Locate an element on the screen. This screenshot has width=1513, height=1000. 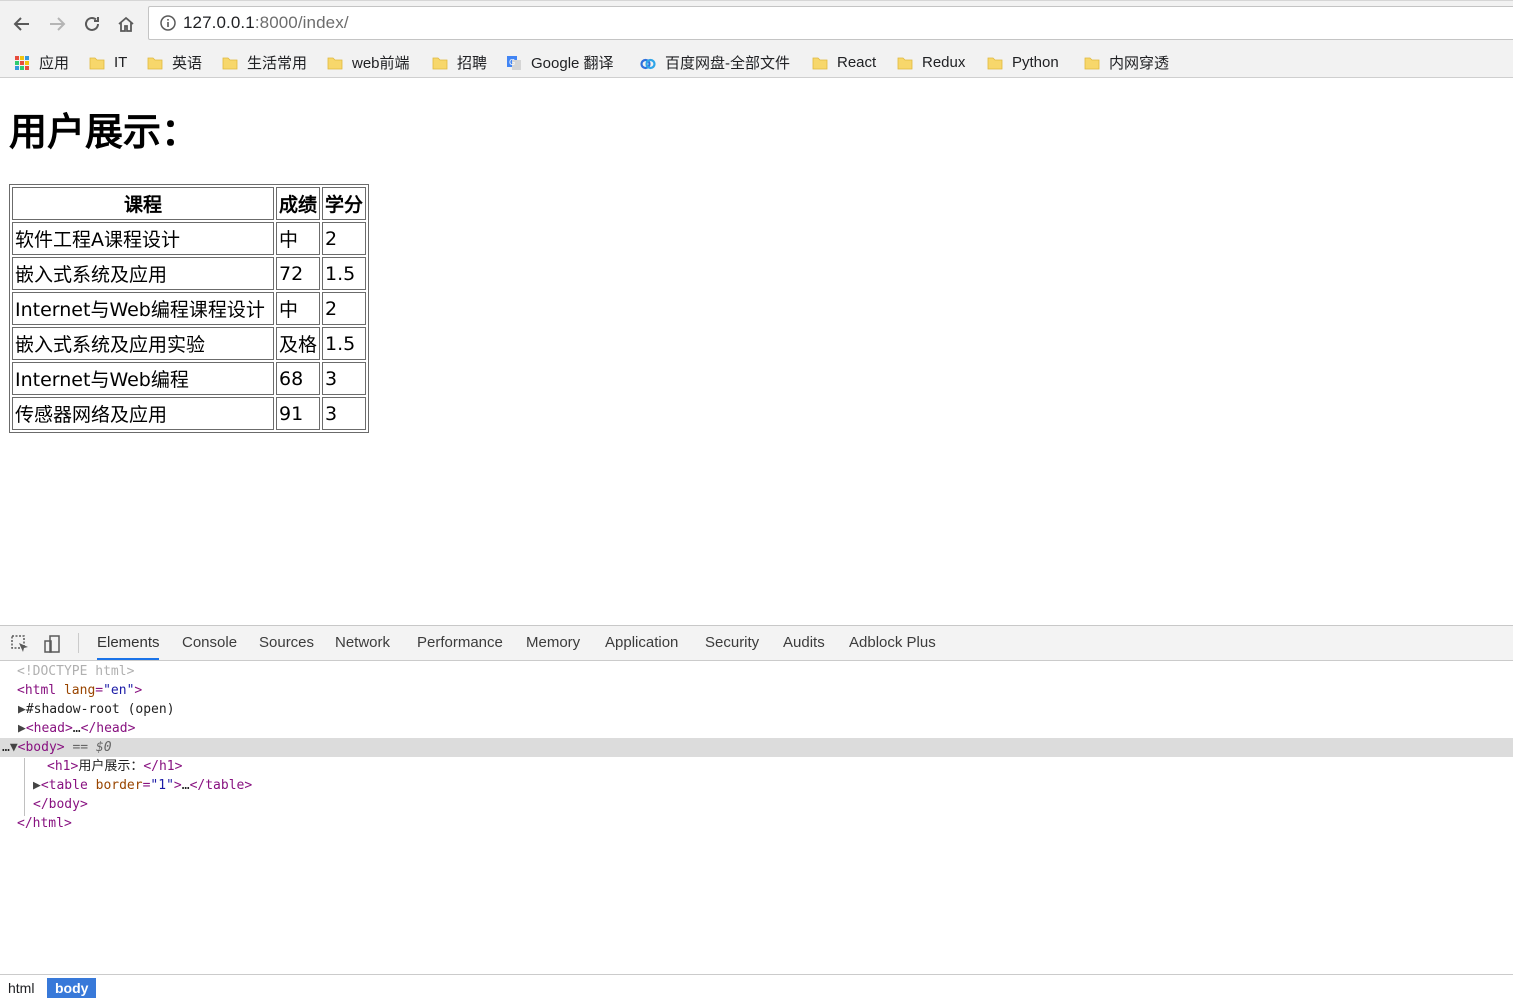
grade-cell: 及格 is located at coordinates (298, 343).